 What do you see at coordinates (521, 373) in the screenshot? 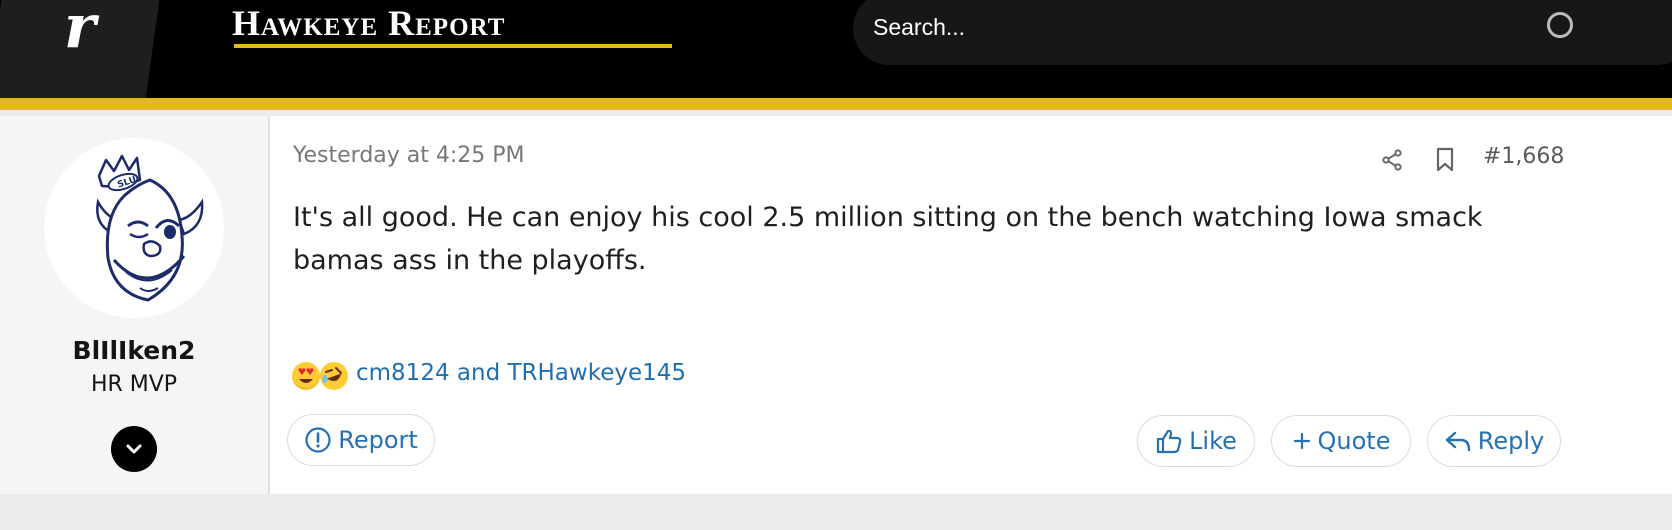
I see `reaction-users-link: cm8124 and TRHawkeye145` at bounding box center [521, 373].